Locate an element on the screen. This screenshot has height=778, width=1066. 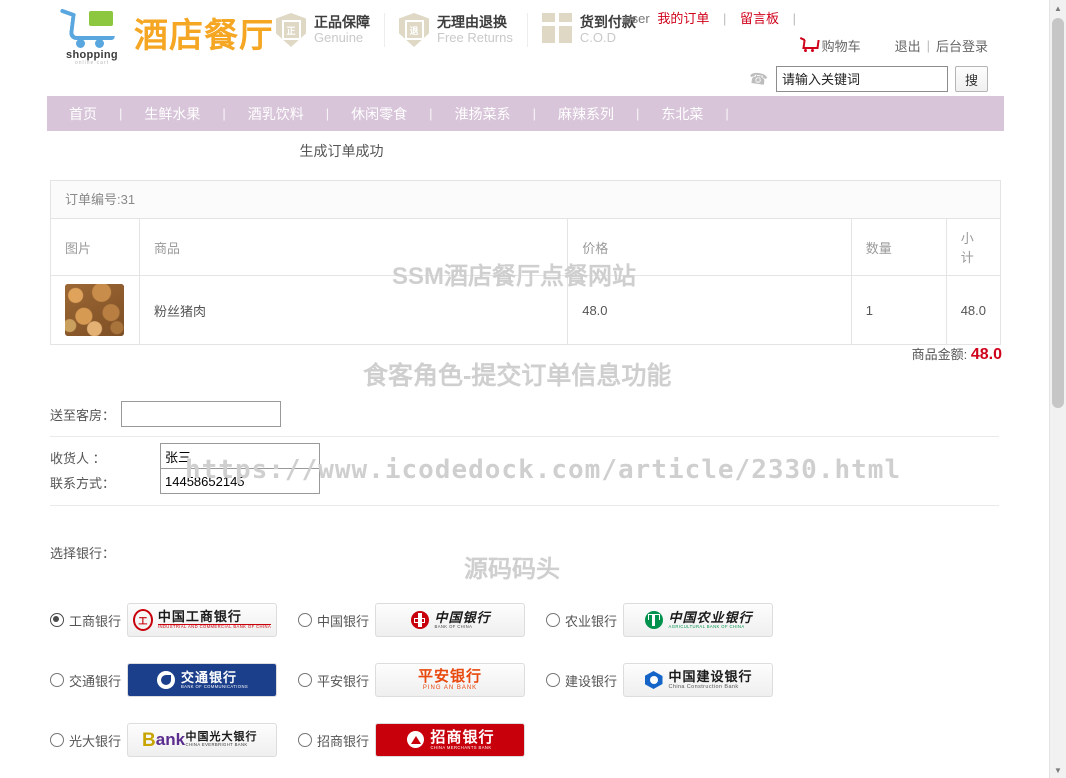
user-sep-1: | is located at coordinates (724, 18).